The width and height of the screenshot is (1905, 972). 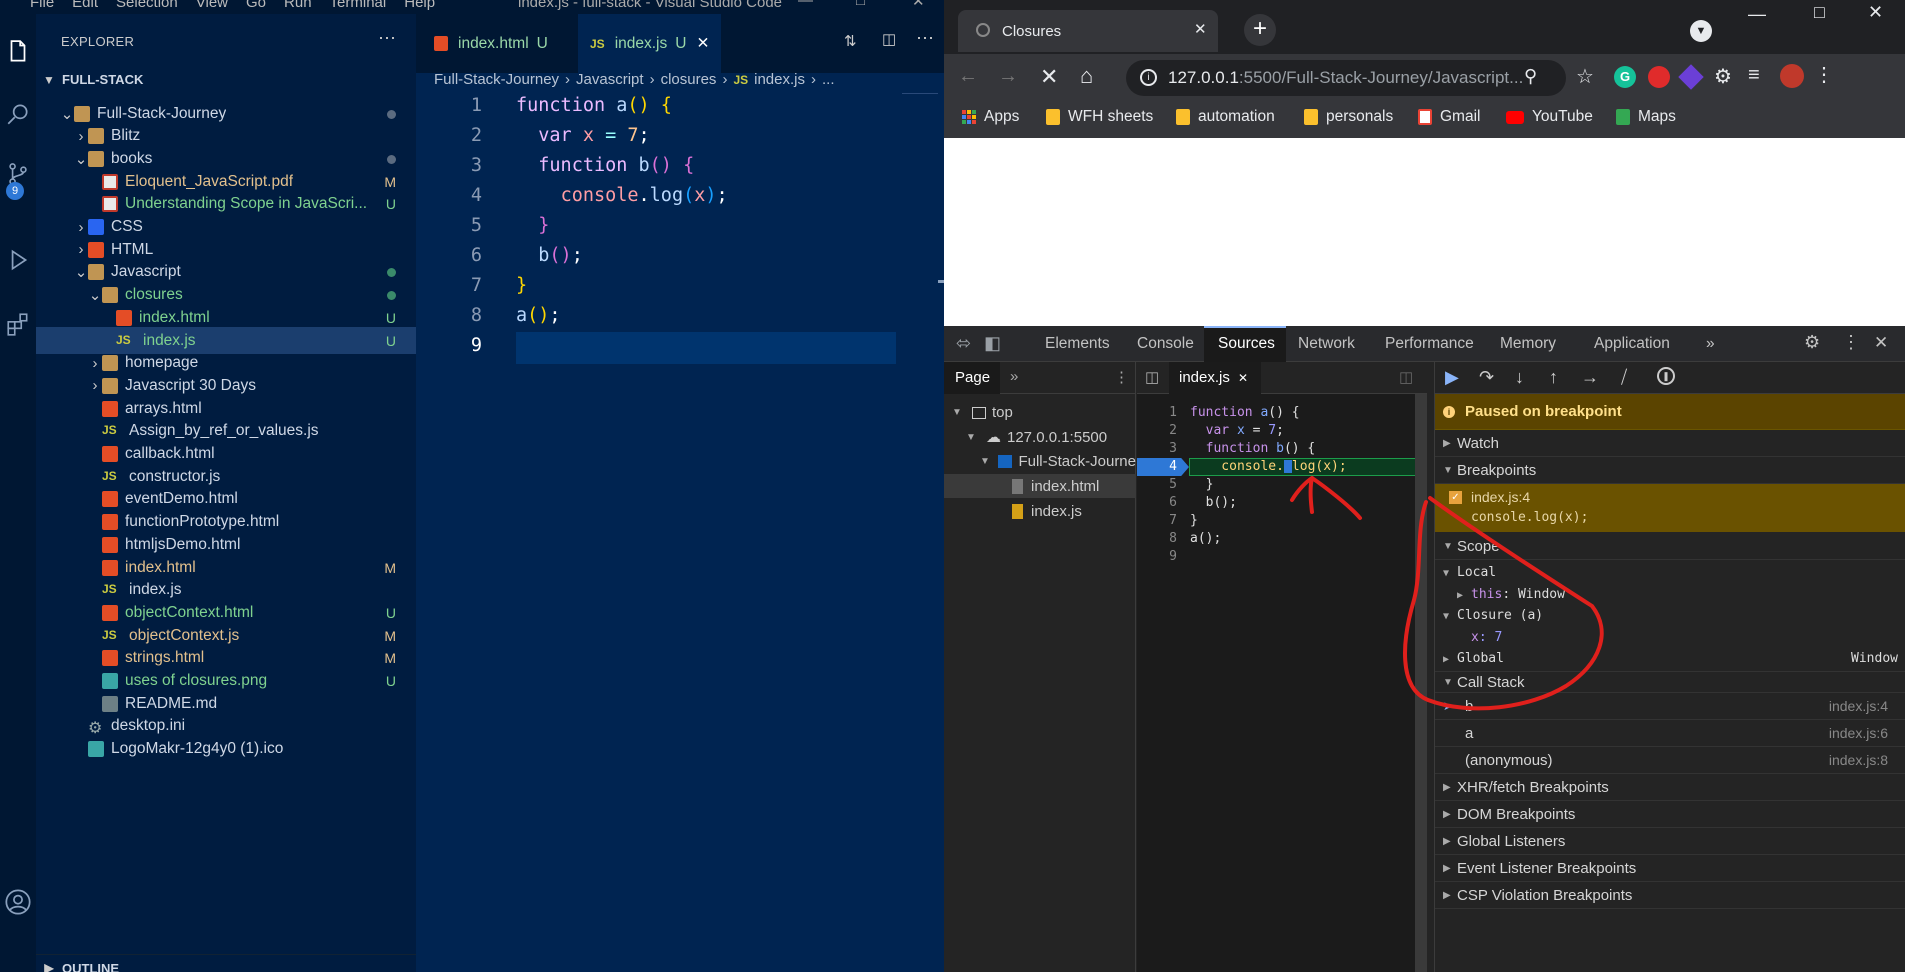 I want to click on forward-icon: →, so click(x=1008, y=76).